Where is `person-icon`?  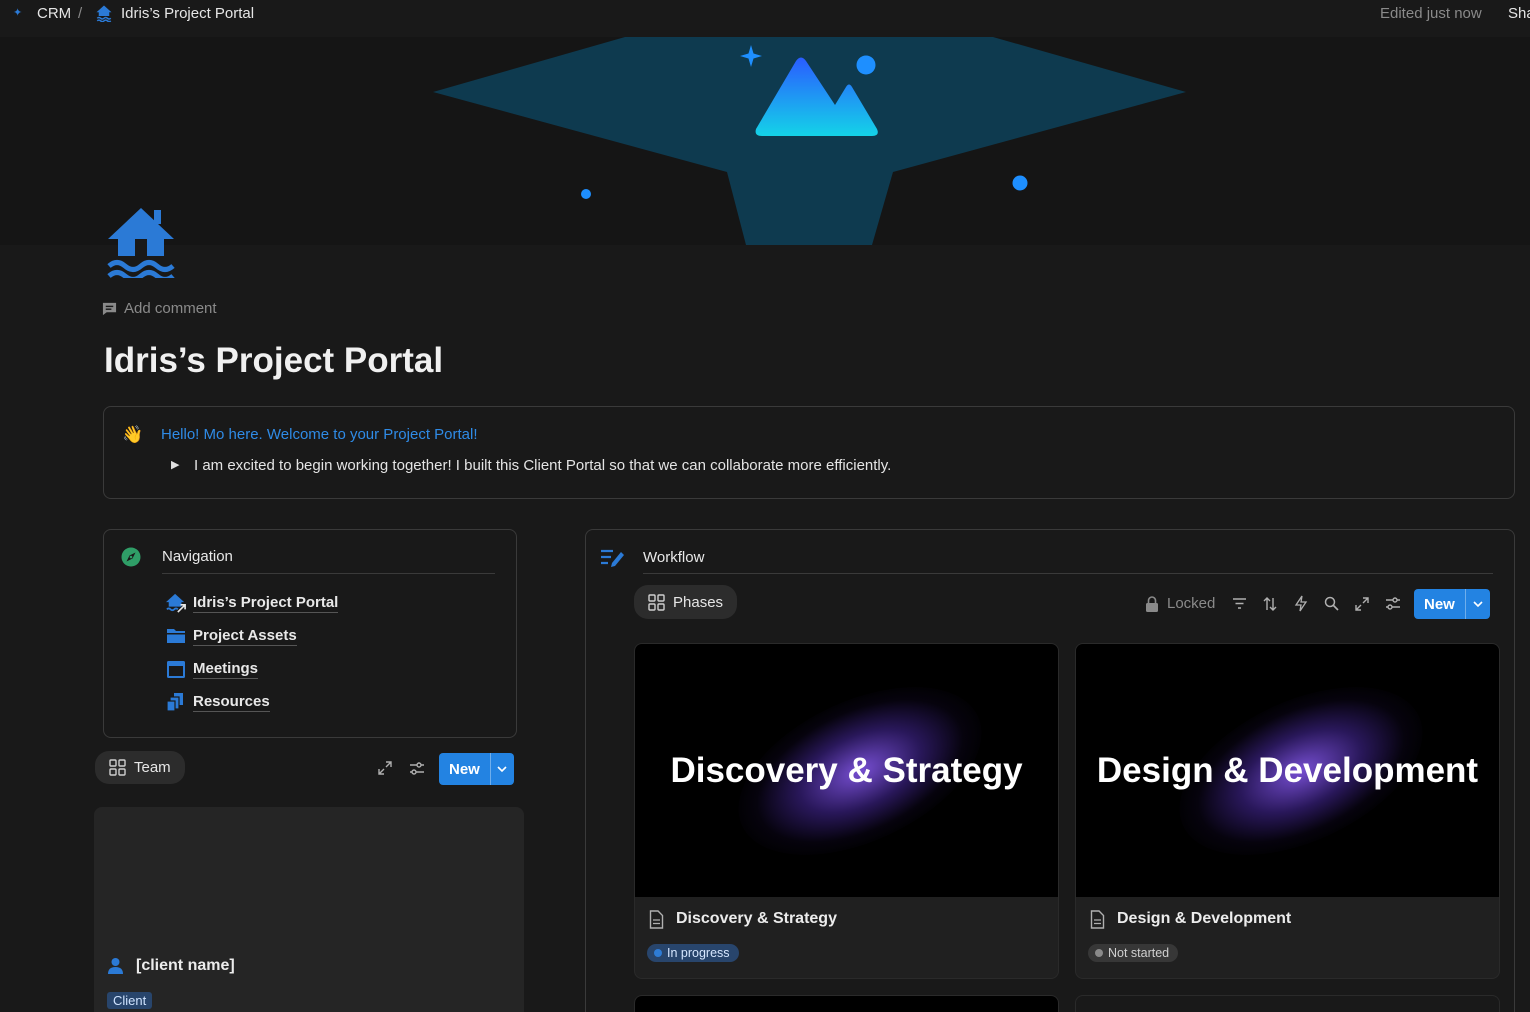 person-icon is located at coordinates (115, 966).